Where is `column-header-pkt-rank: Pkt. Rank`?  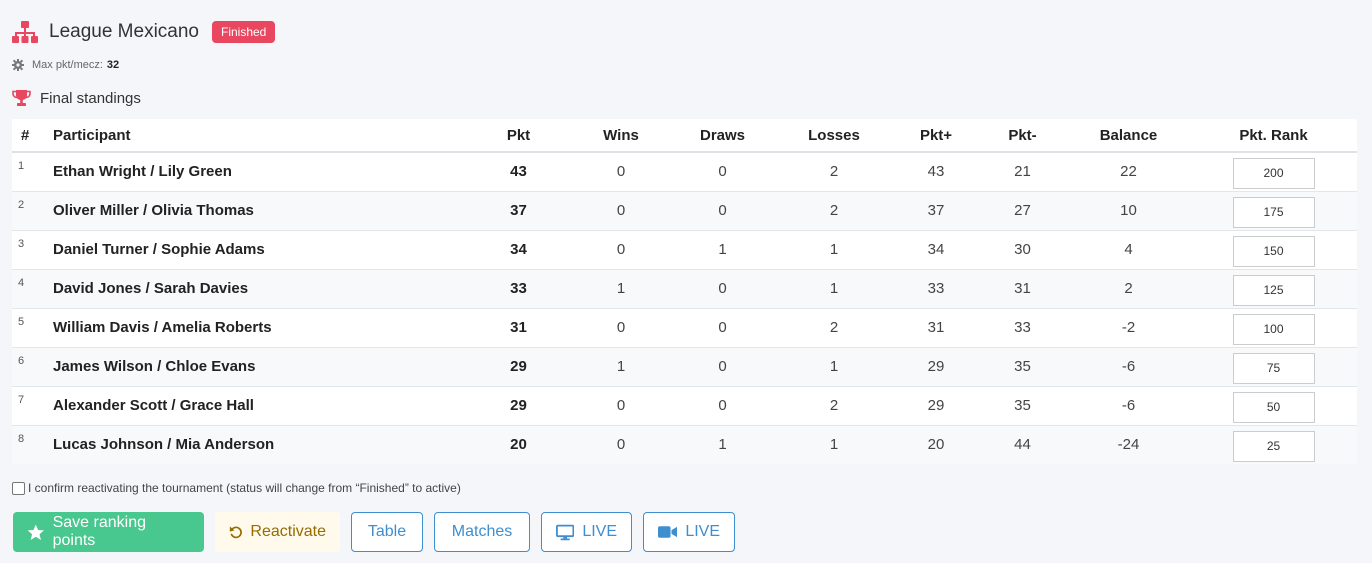
column-header-pkt-rank: Pkt. Rank is located at coordinates (1273, 136).